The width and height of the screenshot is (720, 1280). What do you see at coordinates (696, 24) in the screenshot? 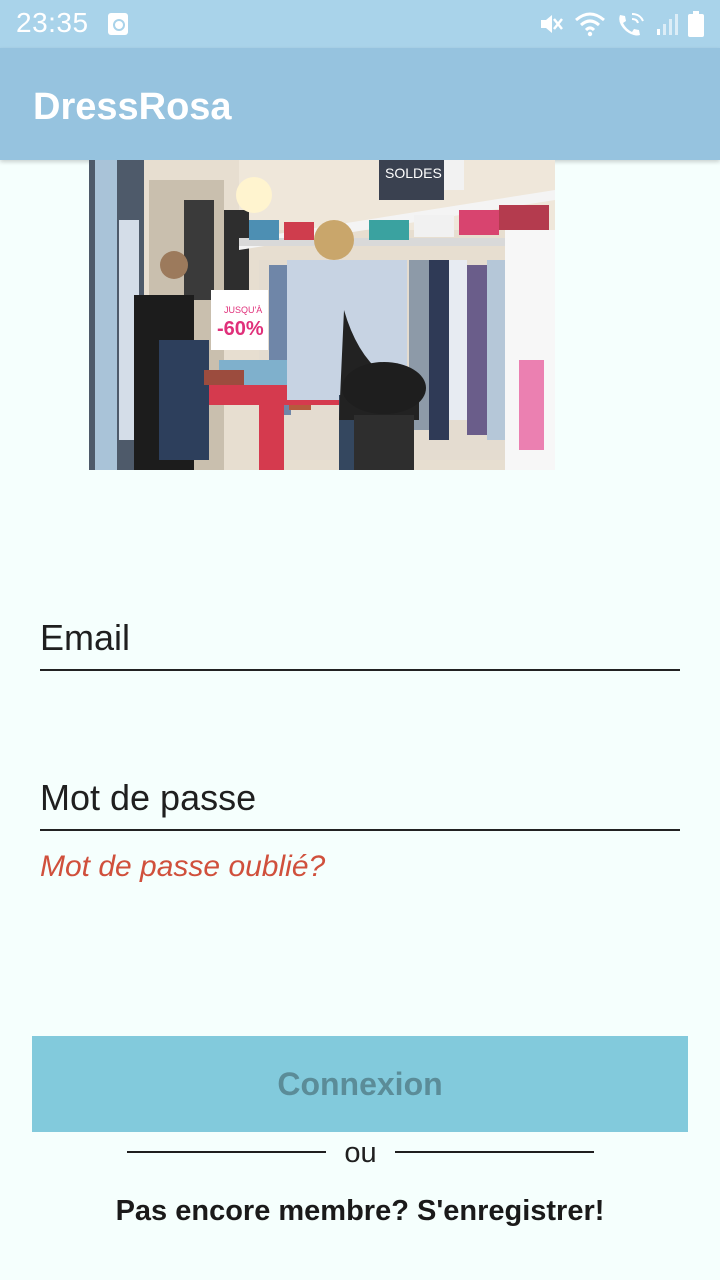
I see `battery-icon` at bounding box center [696, 24].